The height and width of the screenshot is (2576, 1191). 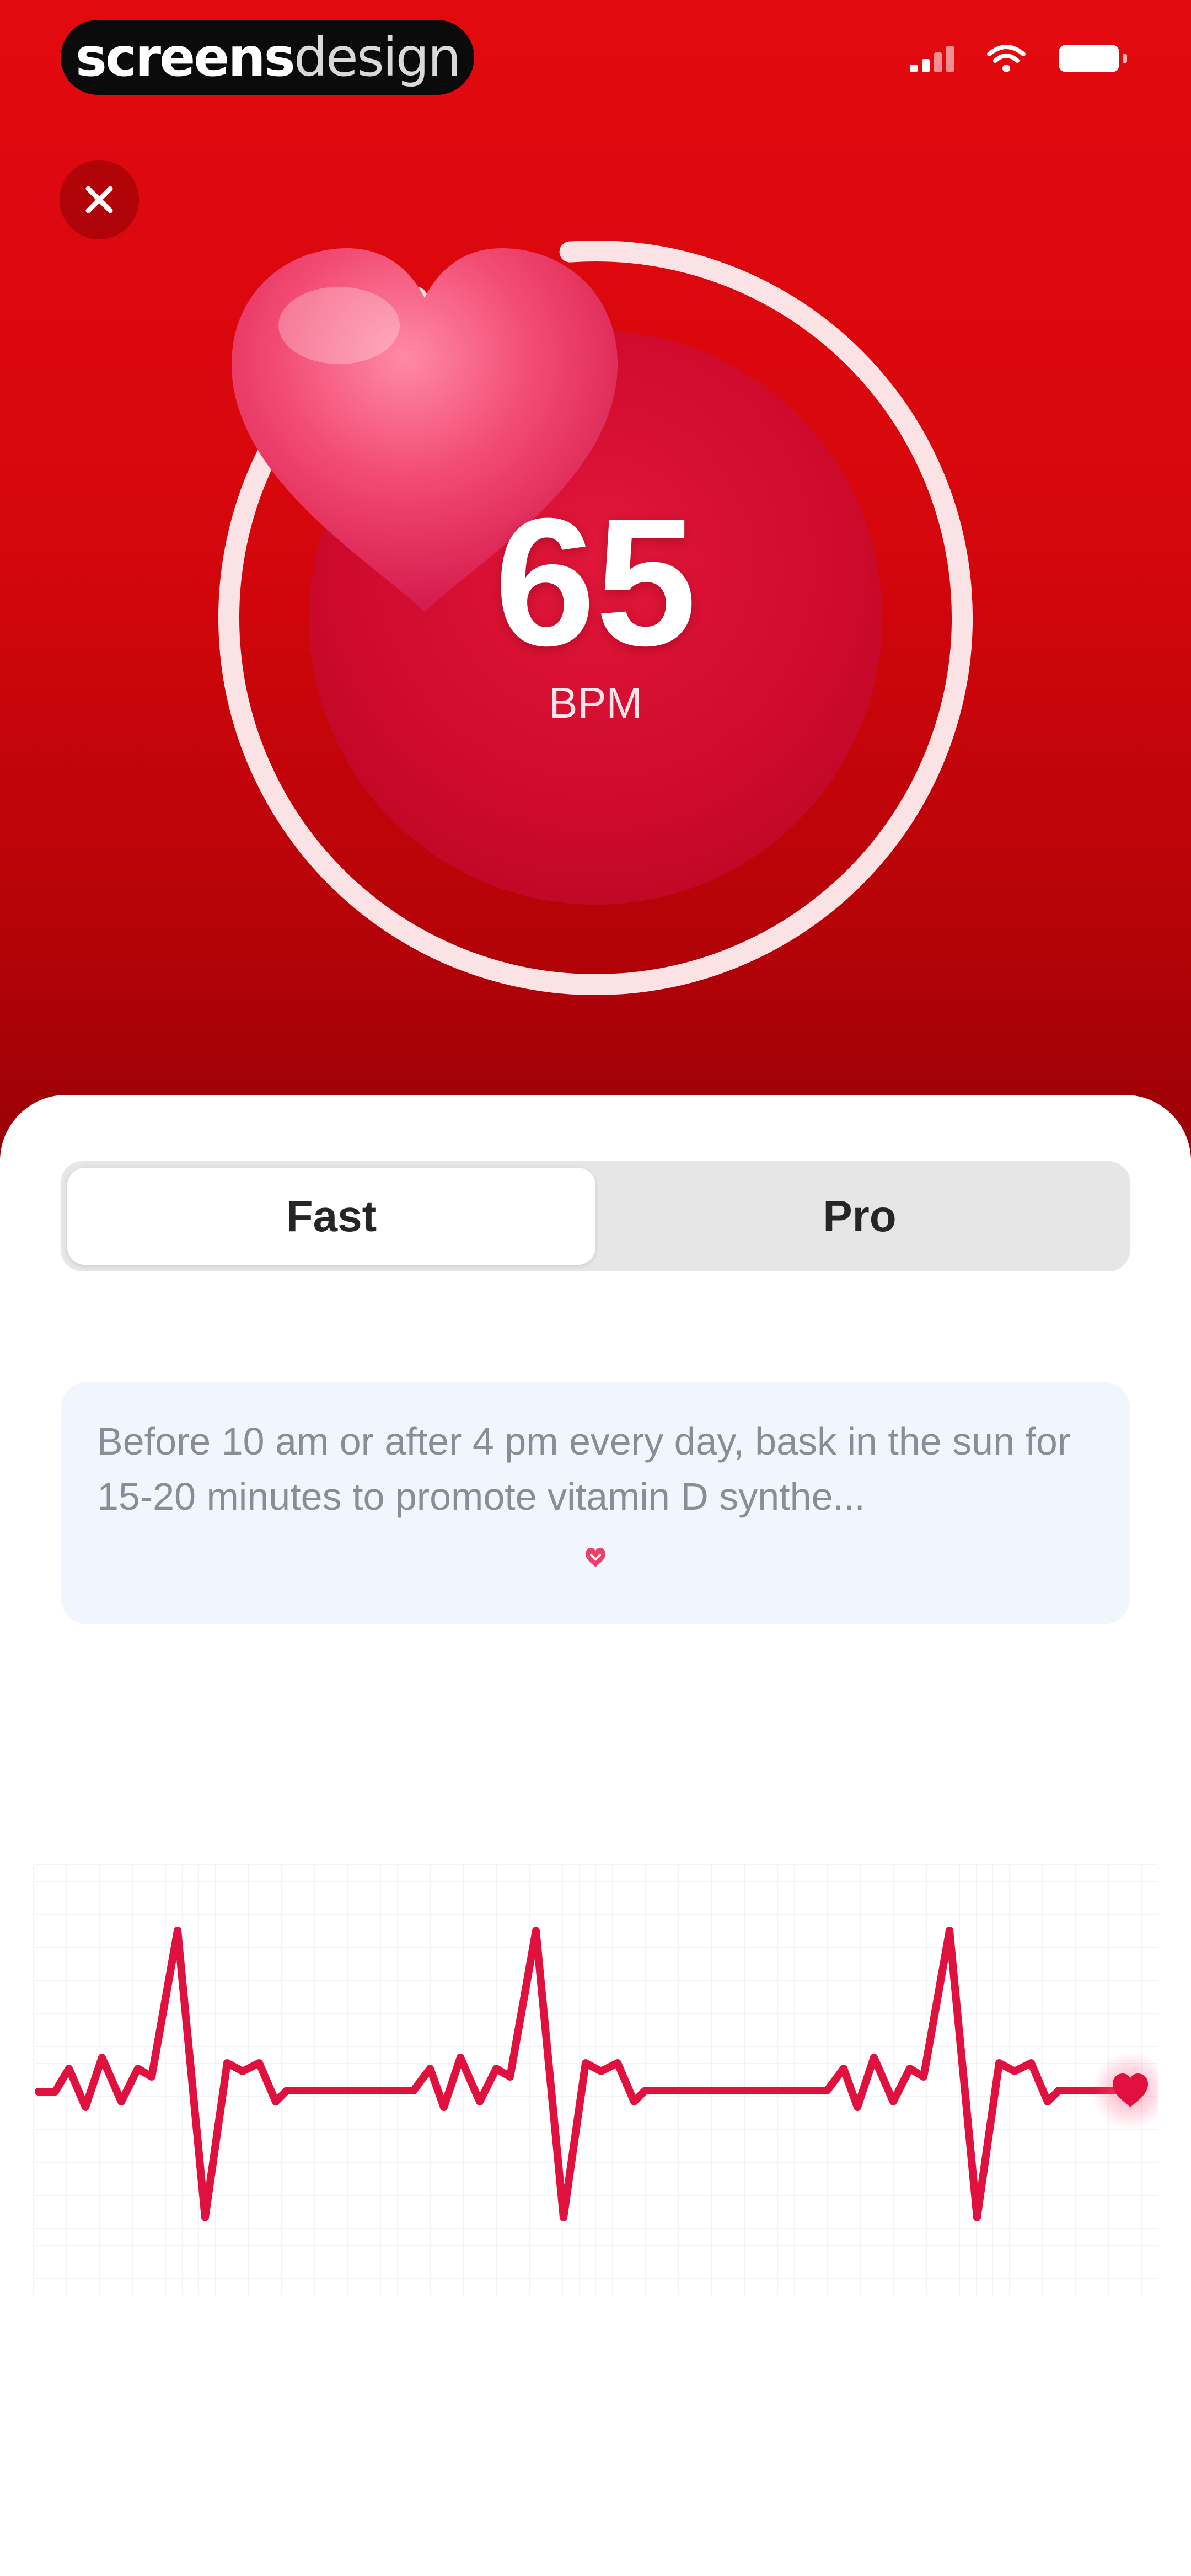 I want to click on brand-logo-light: design, so click(x=377, y=57).